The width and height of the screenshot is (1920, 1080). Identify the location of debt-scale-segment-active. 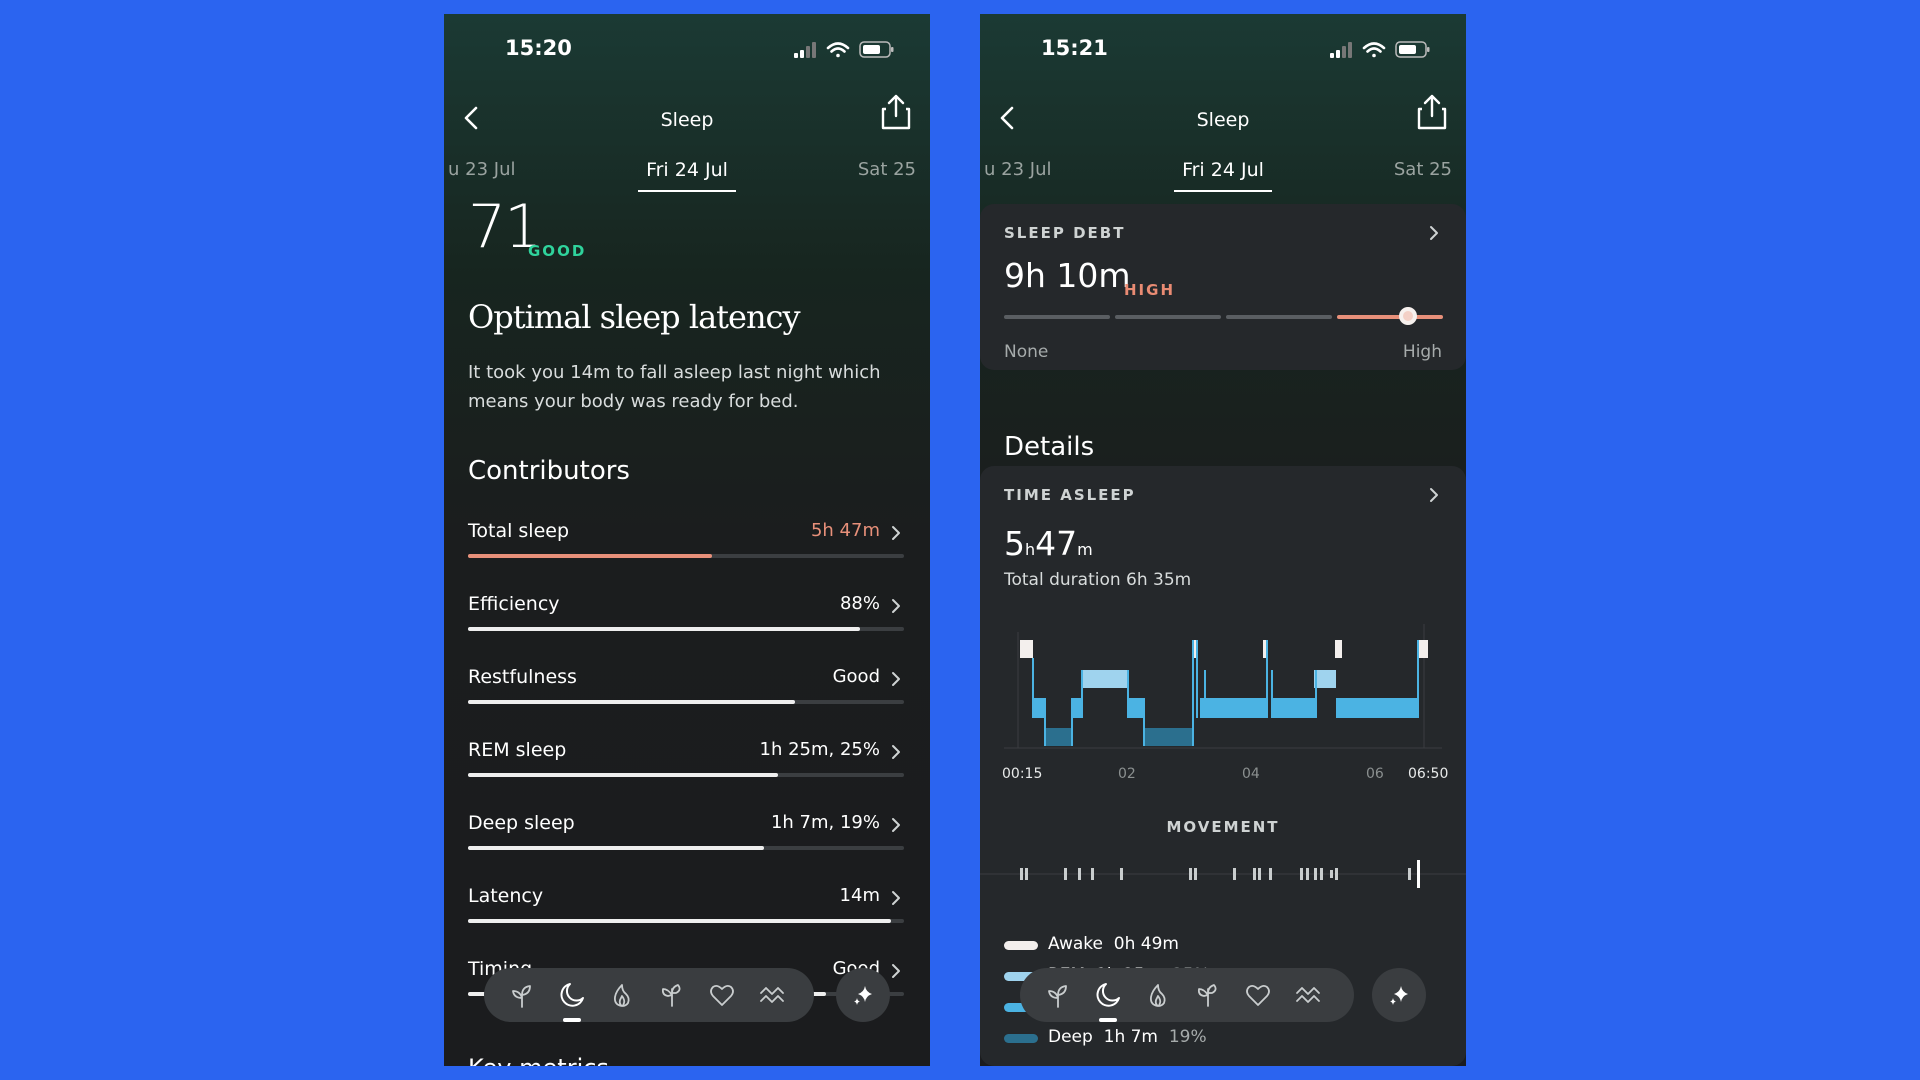
(1390, 317).